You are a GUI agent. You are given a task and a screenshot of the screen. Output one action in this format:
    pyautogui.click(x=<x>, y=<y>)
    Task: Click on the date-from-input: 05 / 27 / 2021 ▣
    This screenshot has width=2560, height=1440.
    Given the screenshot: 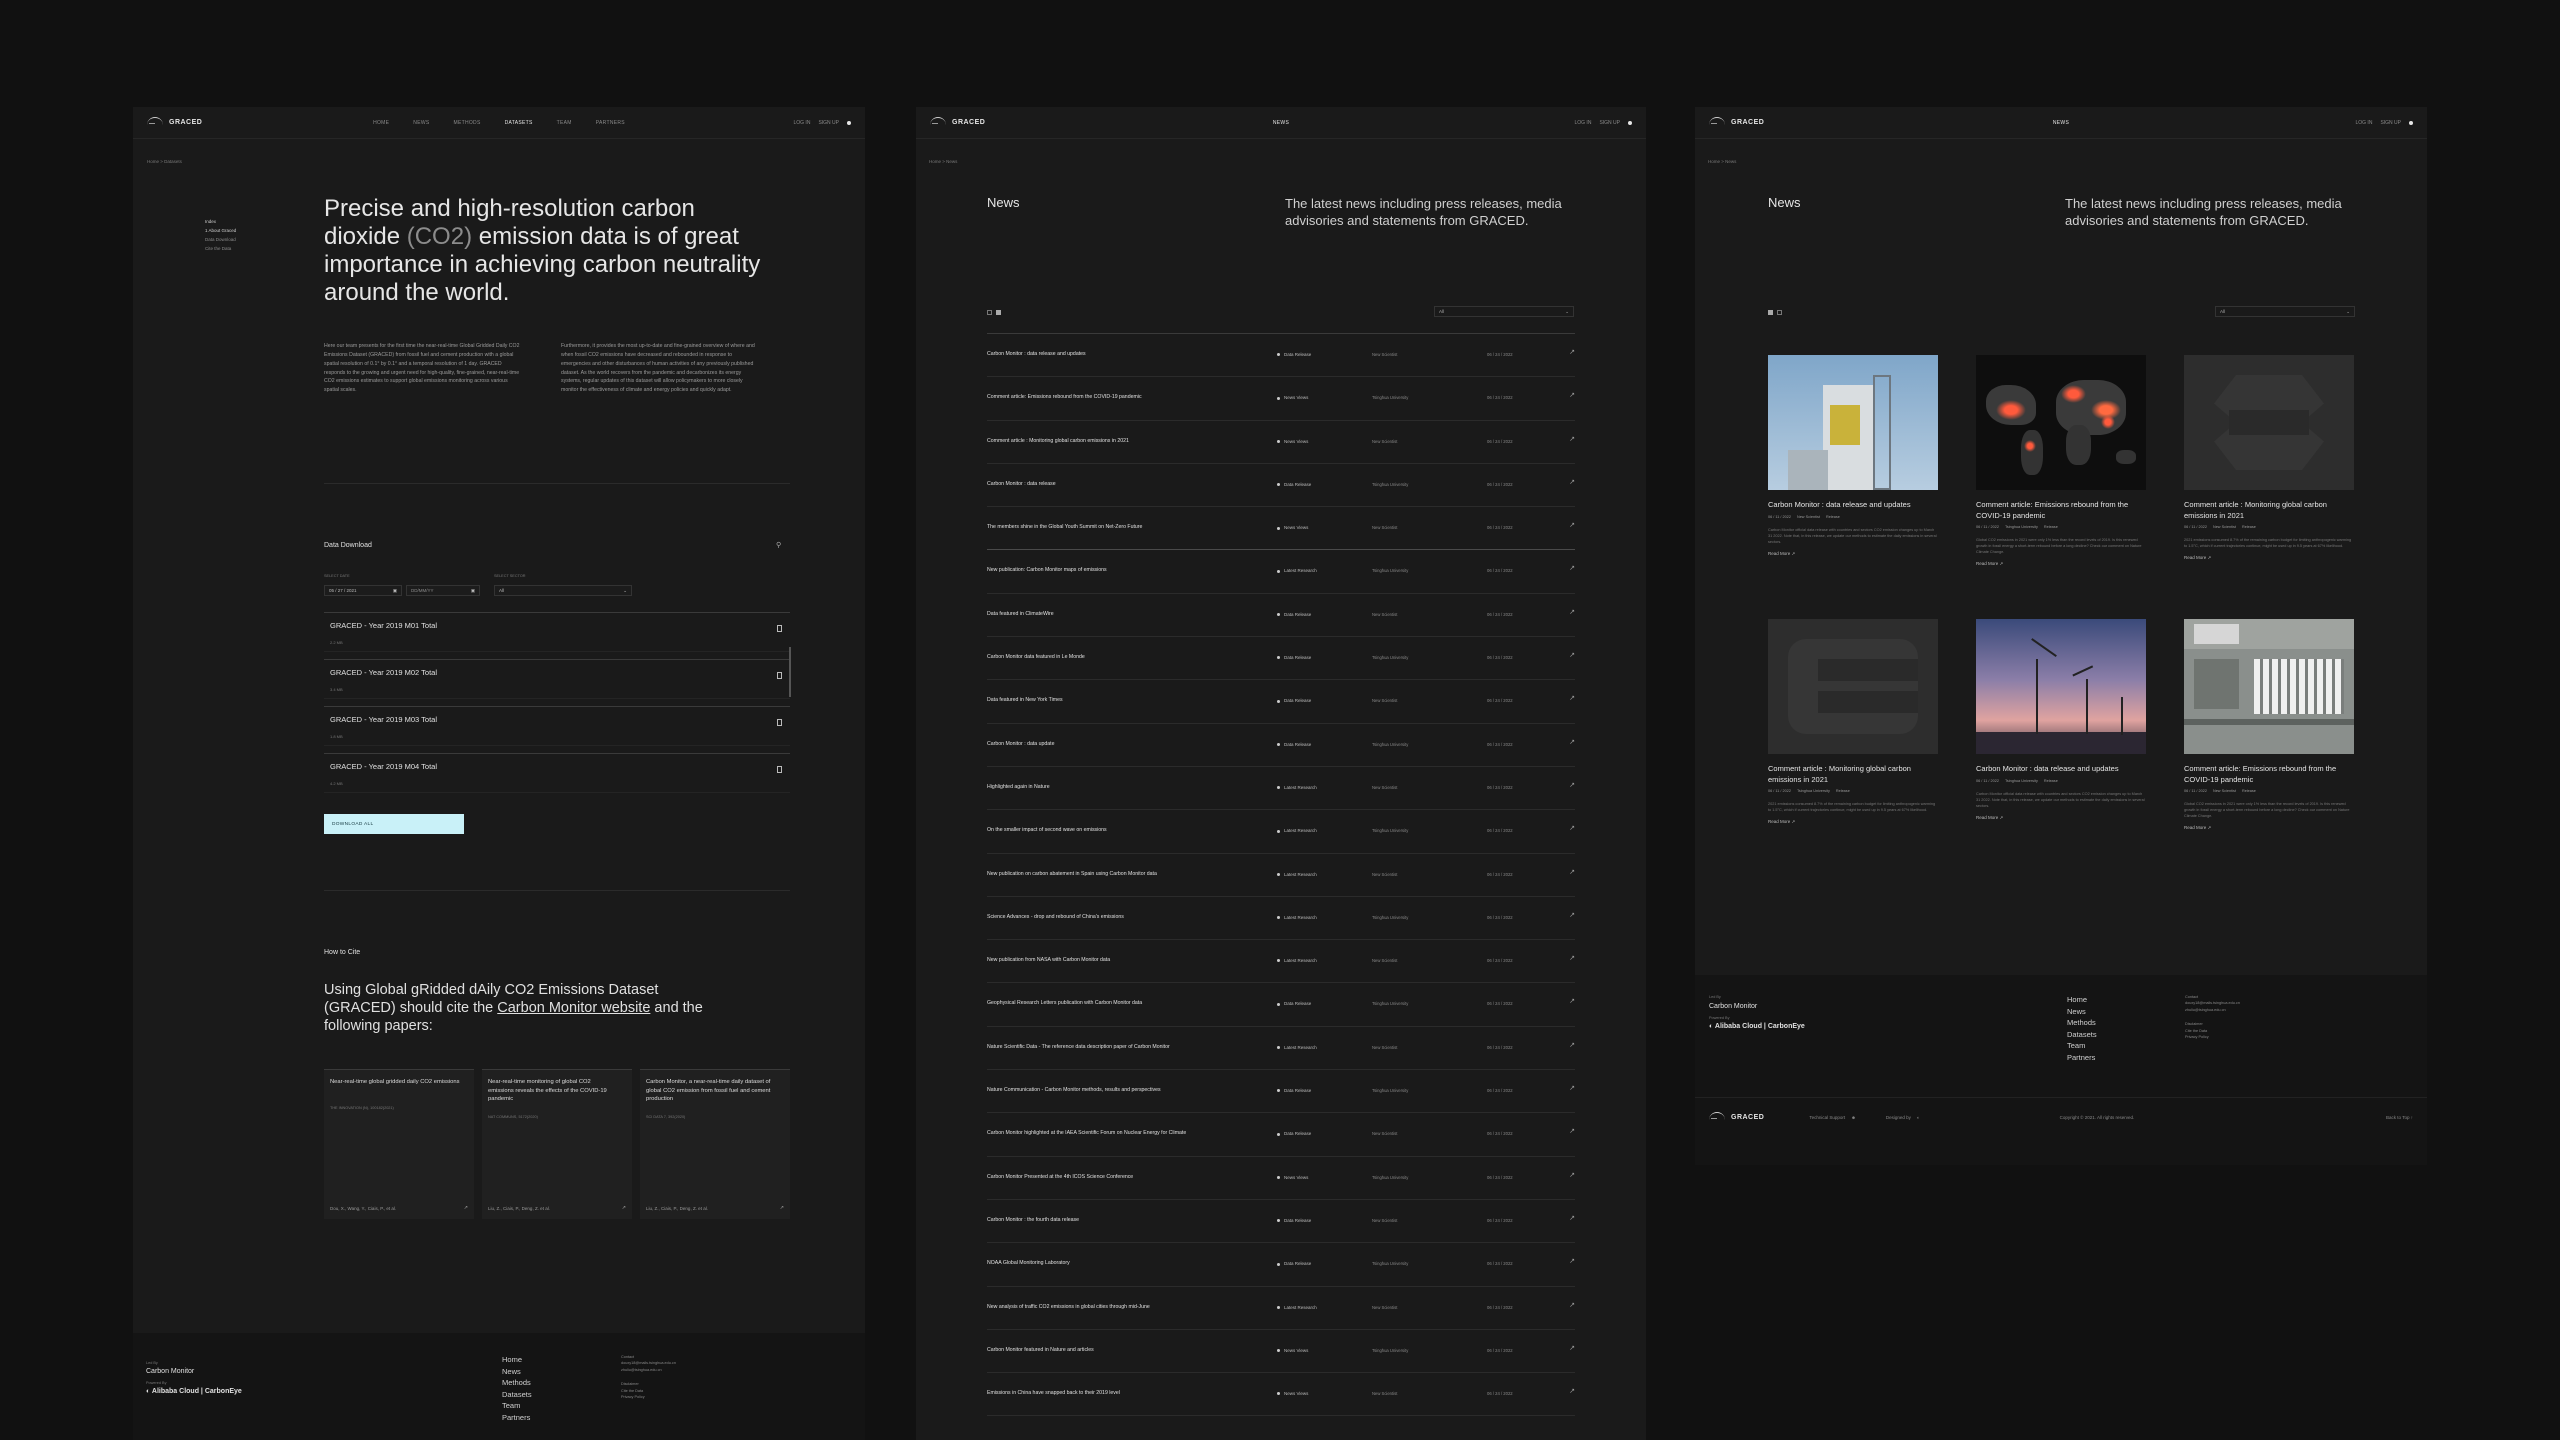 What is the action you would take?
    pyautogui.click(x=363, y=590)
    